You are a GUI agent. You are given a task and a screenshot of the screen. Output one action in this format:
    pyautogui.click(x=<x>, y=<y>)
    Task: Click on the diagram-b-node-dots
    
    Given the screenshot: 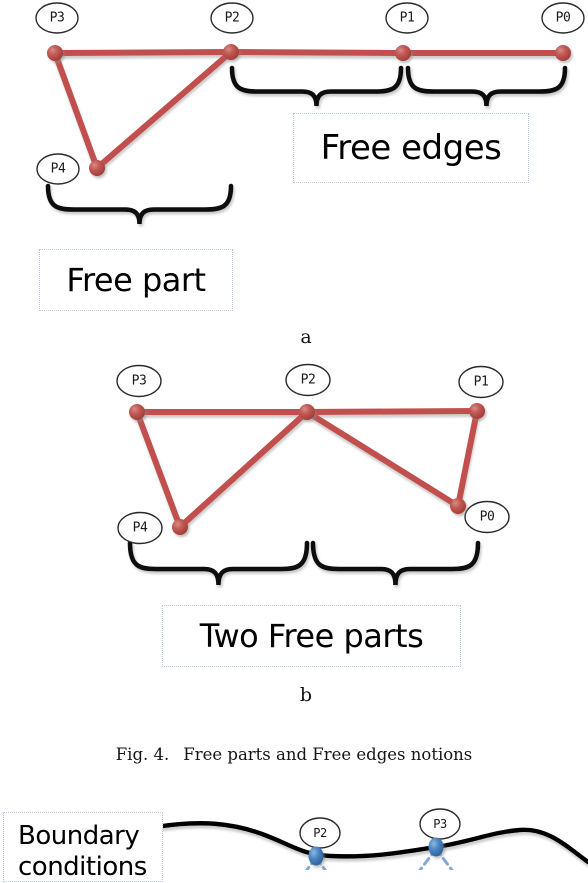 What is the action you would take?
    pyautogui.click(x=307, y=469)
    